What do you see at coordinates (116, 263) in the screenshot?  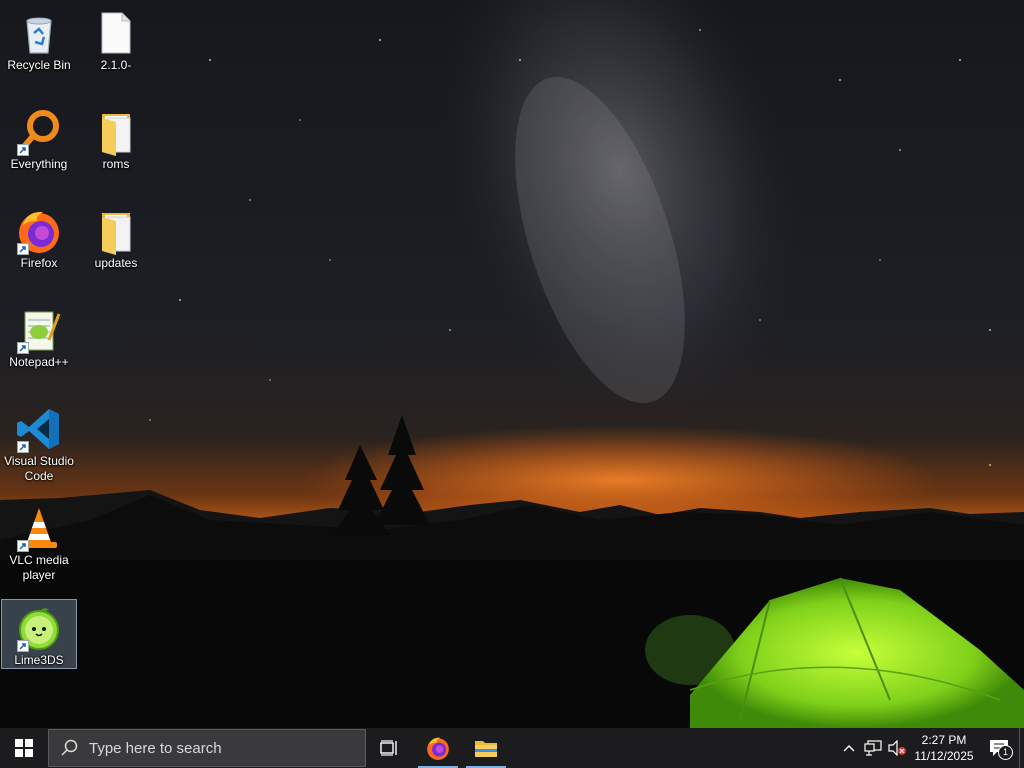 I see `icon-label: updates` at bounding box center [116, 263].